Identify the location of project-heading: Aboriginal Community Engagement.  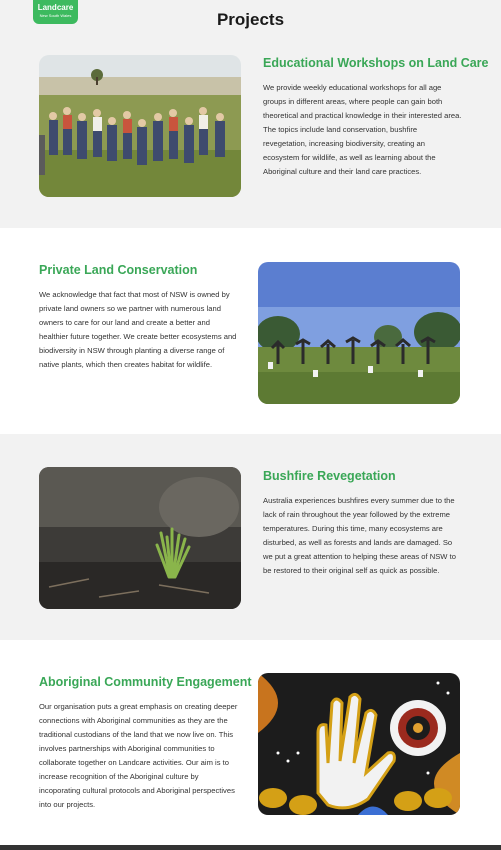
(145, 682).